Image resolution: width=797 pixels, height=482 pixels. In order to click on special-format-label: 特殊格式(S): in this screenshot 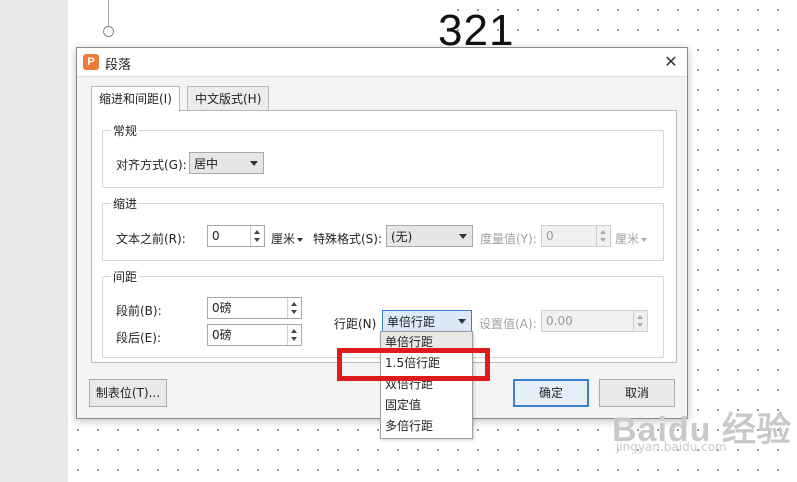, I will do `click(348, 239)`.